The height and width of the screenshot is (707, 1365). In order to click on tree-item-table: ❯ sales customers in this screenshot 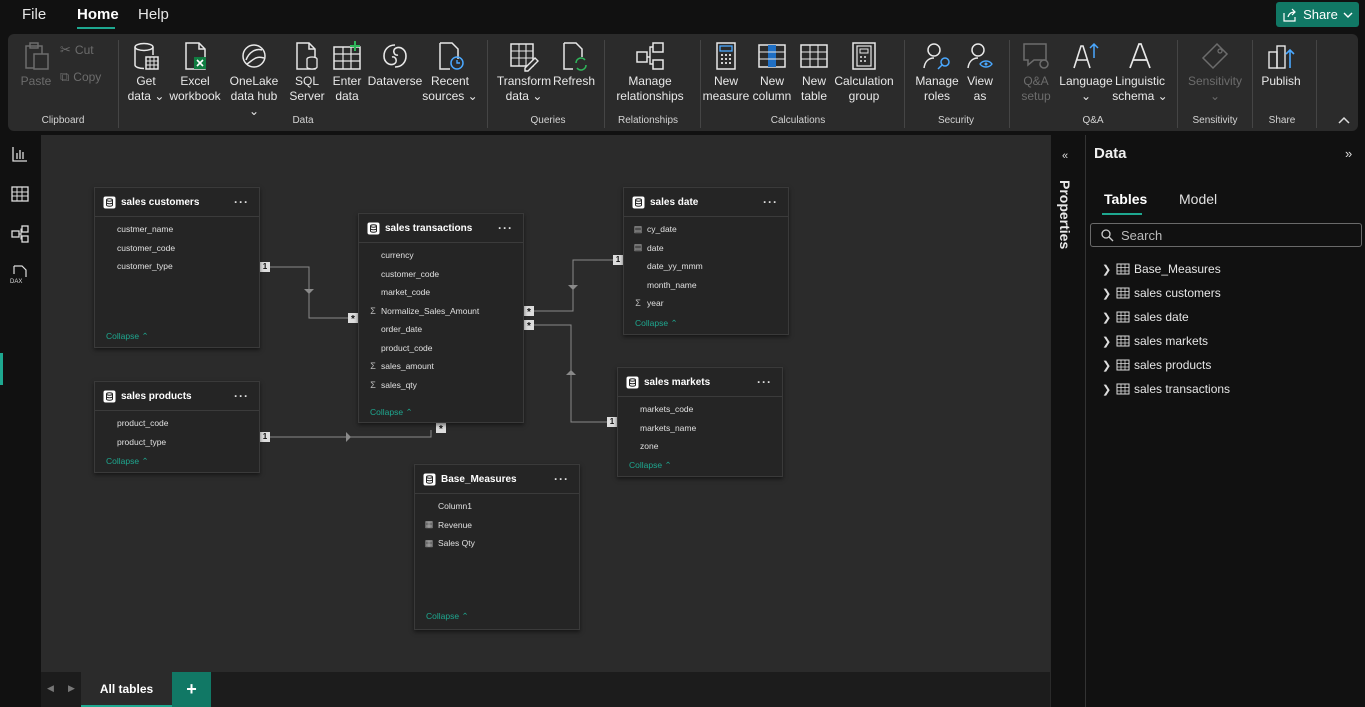, I will do `click(1161, 293)`.